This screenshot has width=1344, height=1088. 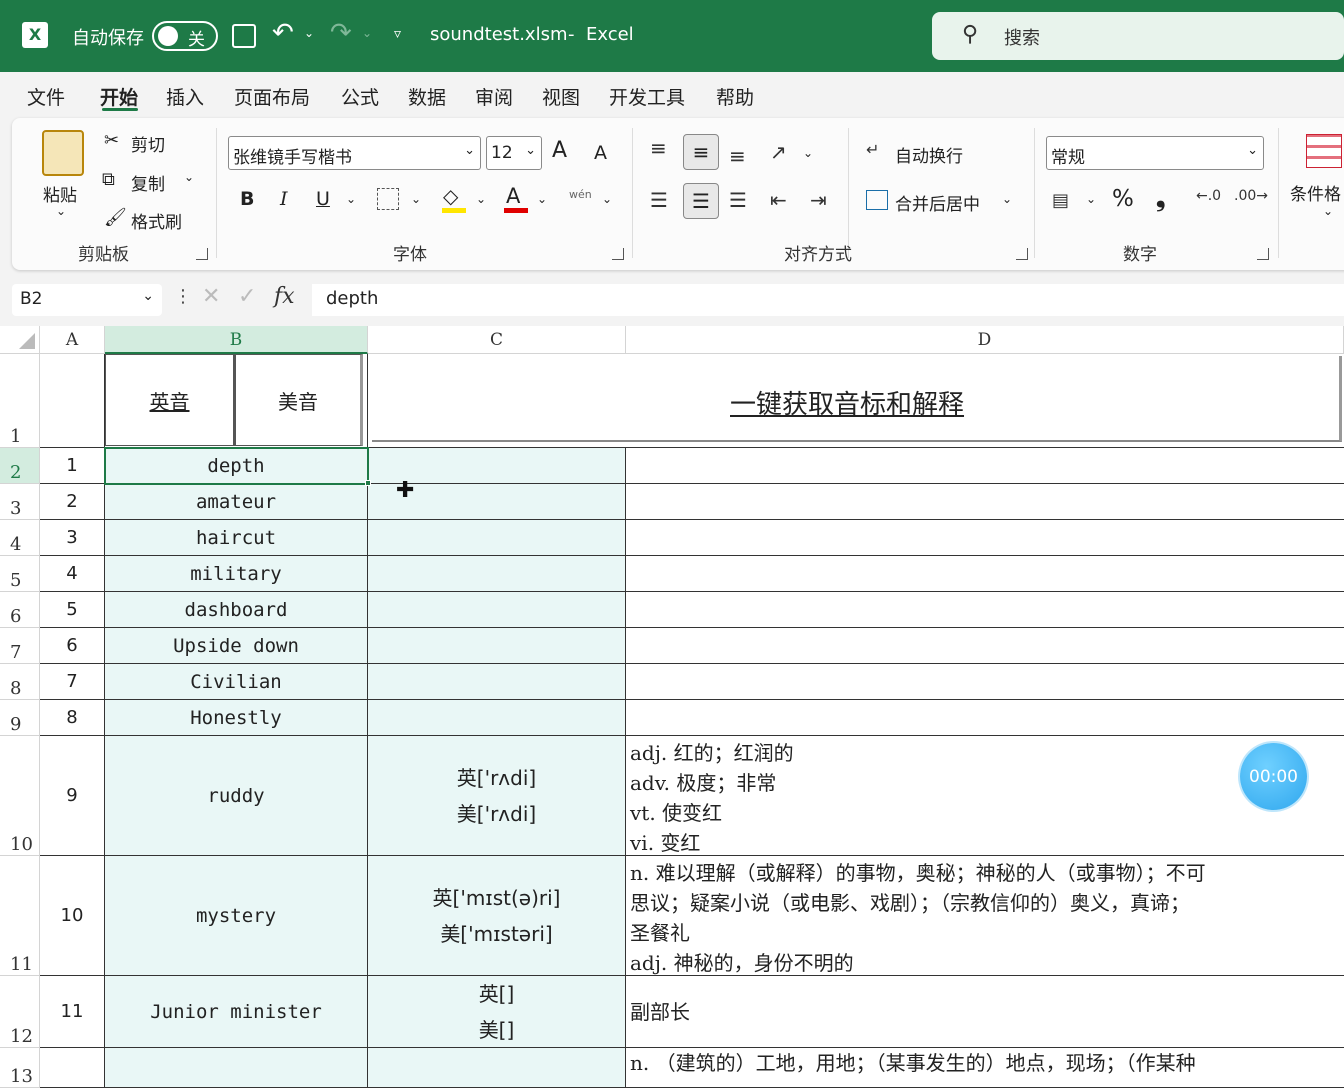 What do you see at coordinates (397, 34) in the screenshot?
I see `customize-toolbar-icon: ▿` at bounding box center [397, 34].